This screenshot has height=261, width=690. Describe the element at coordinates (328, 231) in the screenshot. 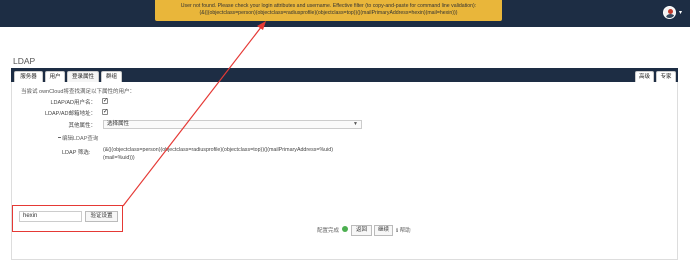

I see `configuration-status-text: 配置完成` at that location.